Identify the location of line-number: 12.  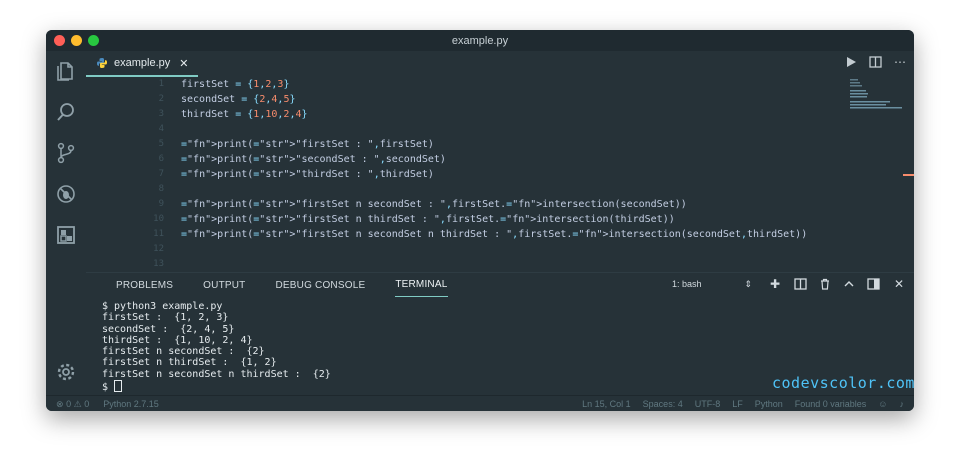
(158, 249).